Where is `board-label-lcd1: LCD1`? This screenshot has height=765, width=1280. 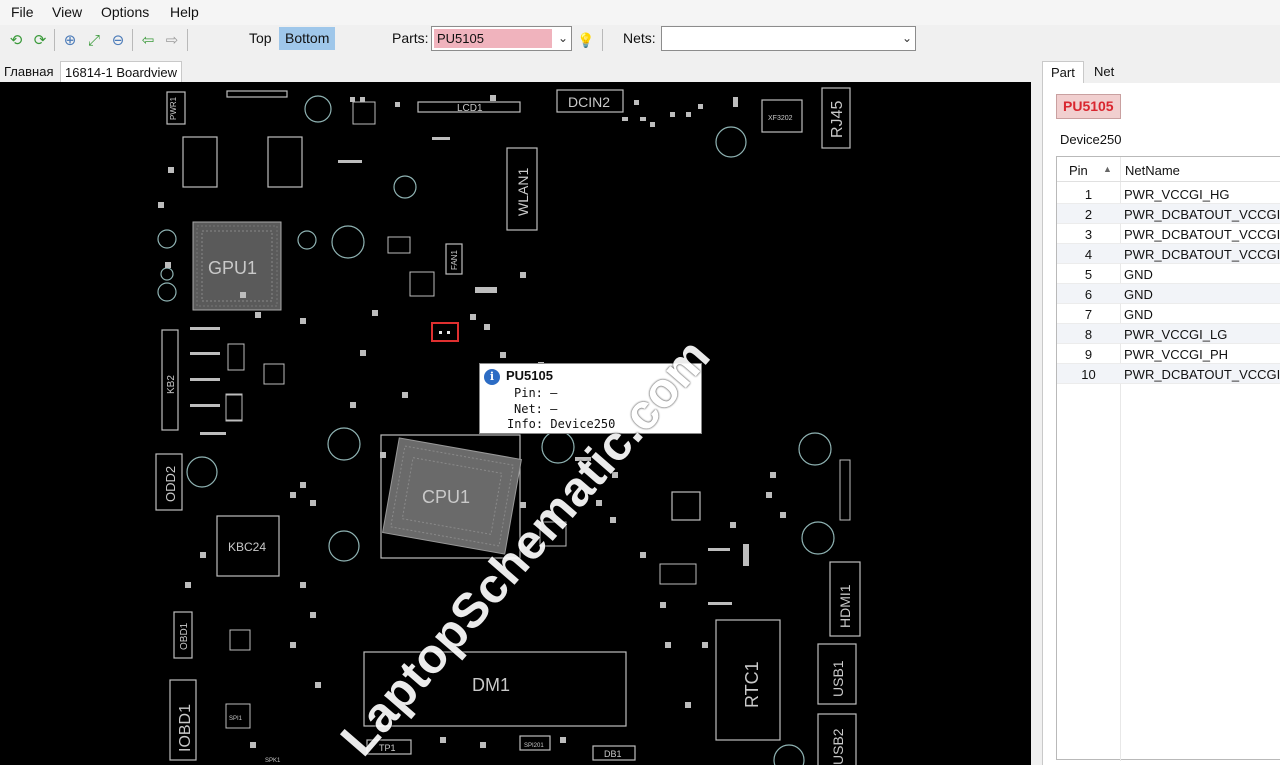
board-label-lcd1: LCD1 is located at coordinates (470, 108).